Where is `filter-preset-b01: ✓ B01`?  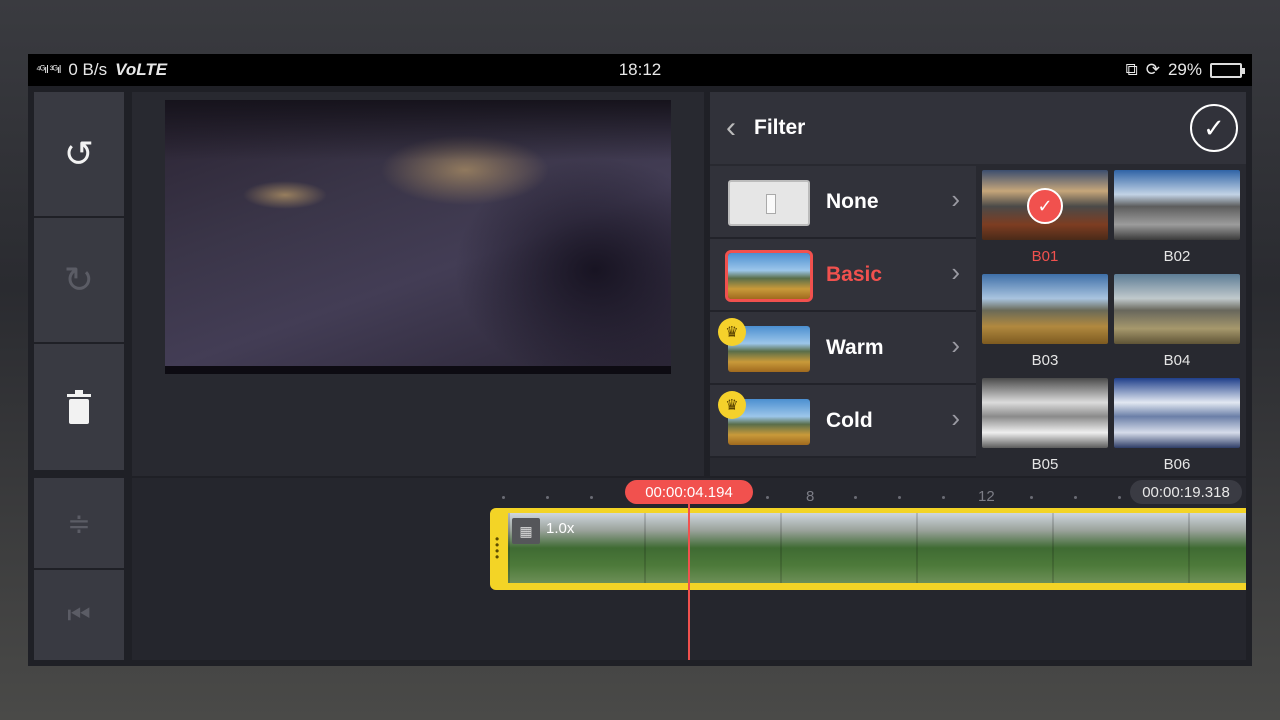
filter-preset-b01: ✓ B01 is located at coordinates (1045, 222).